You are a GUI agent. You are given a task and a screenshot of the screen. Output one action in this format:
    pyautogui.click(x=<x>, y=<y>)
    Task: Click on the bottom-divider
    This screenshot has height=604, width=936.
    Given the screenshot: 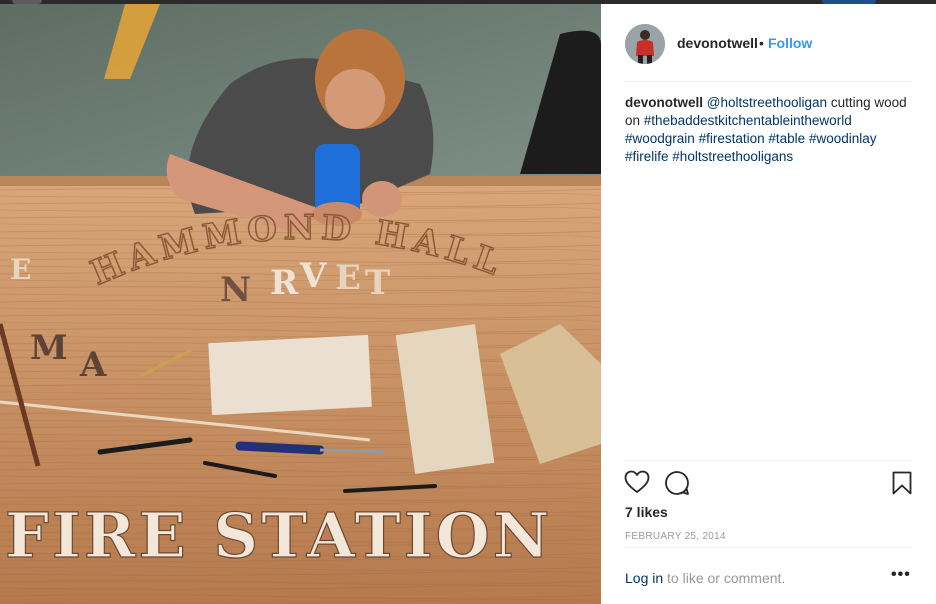 What is the action you would take?
    pyautogui.click(x=768, y=547)
    